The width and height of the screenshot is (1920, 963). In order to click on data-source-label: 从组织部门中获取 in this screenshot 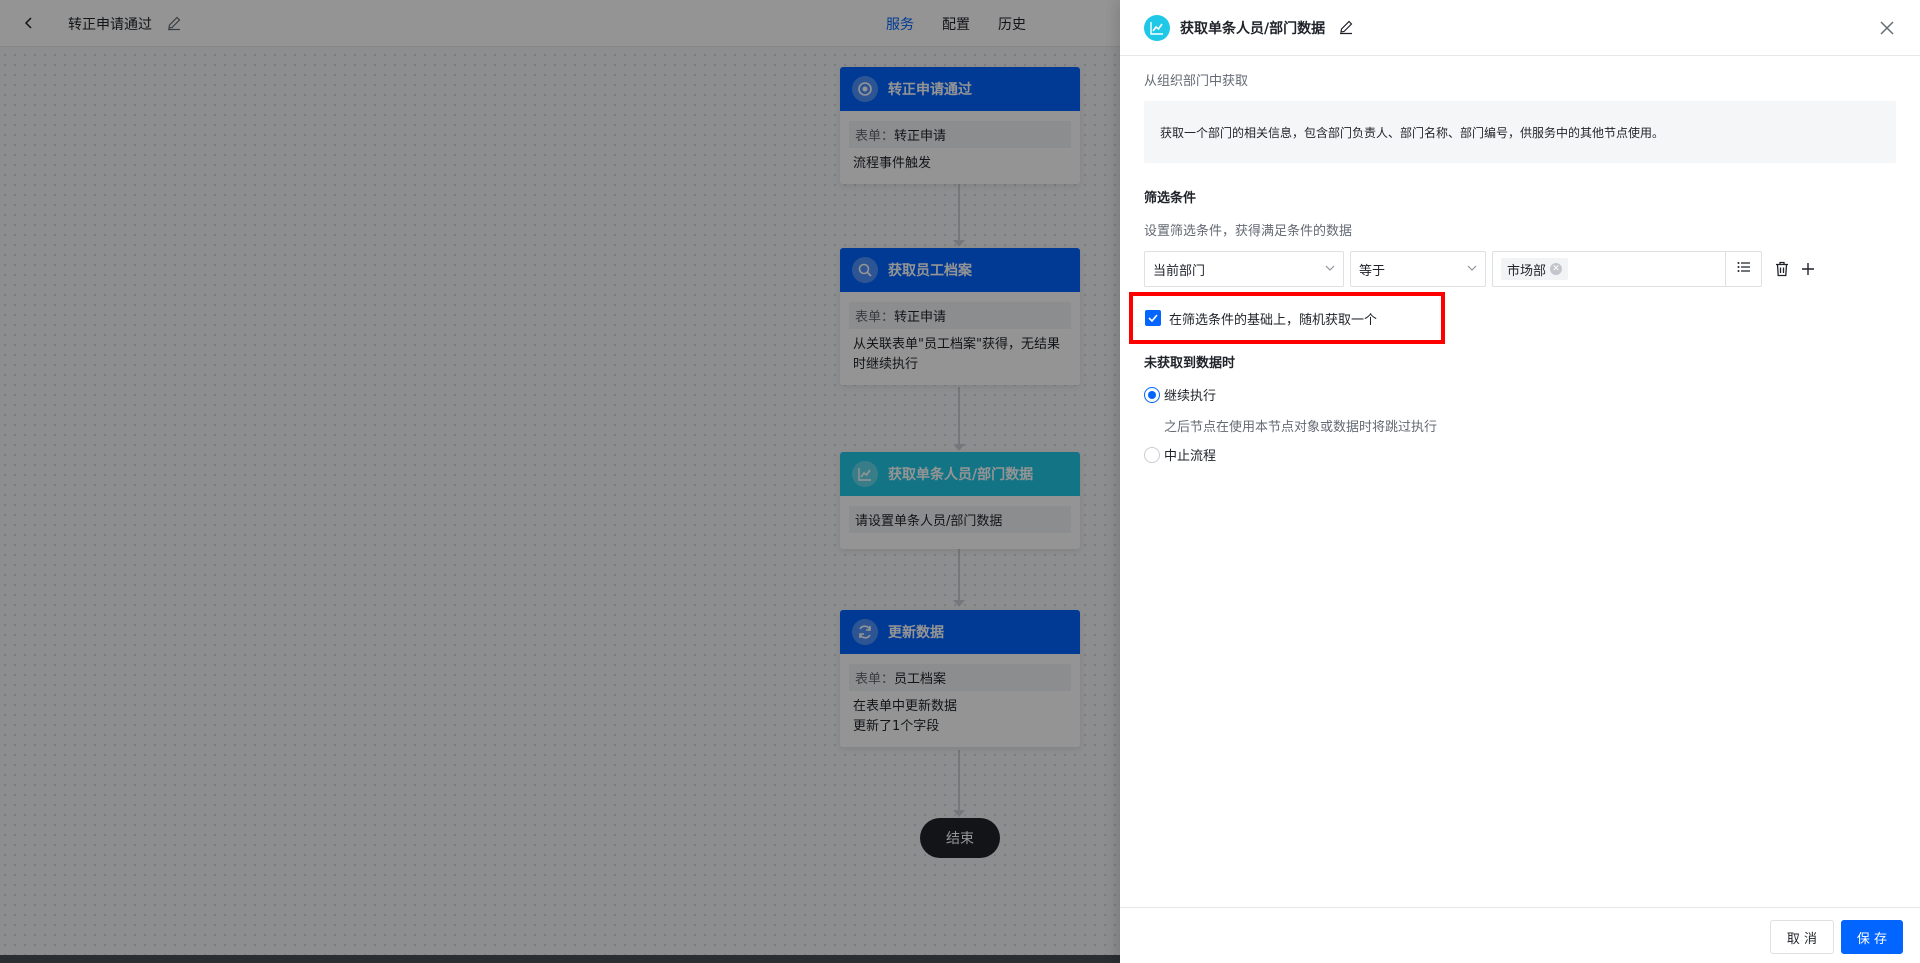, I will do `click(1196, 81)`.